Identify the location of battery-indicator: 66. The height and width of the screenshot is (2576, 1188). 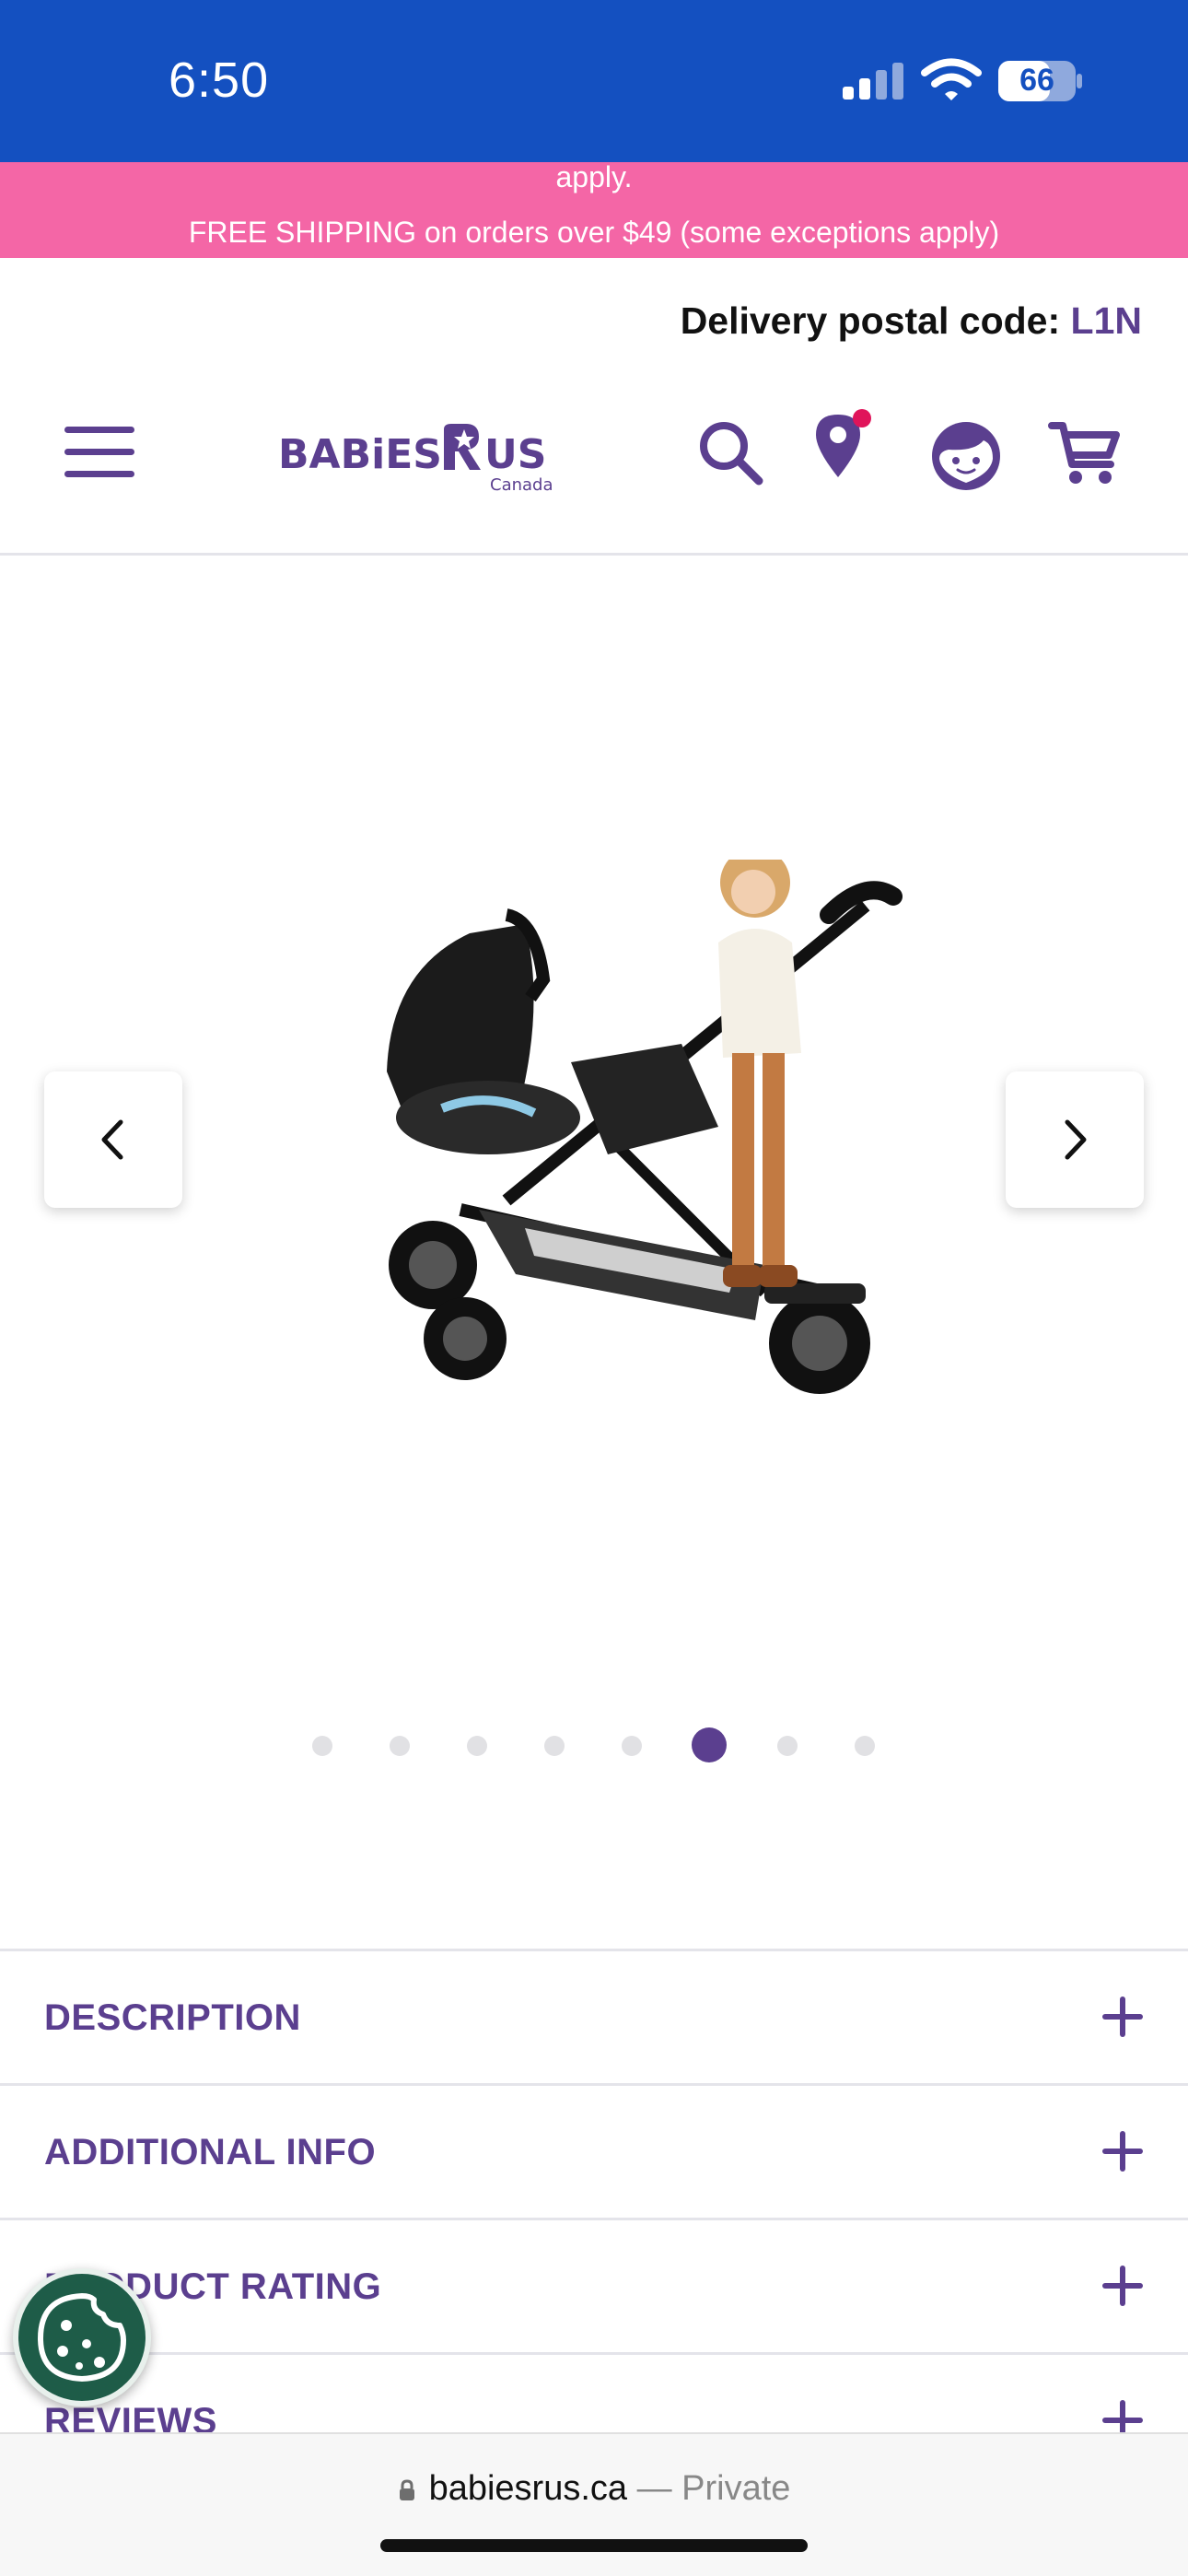
(1040, 81).